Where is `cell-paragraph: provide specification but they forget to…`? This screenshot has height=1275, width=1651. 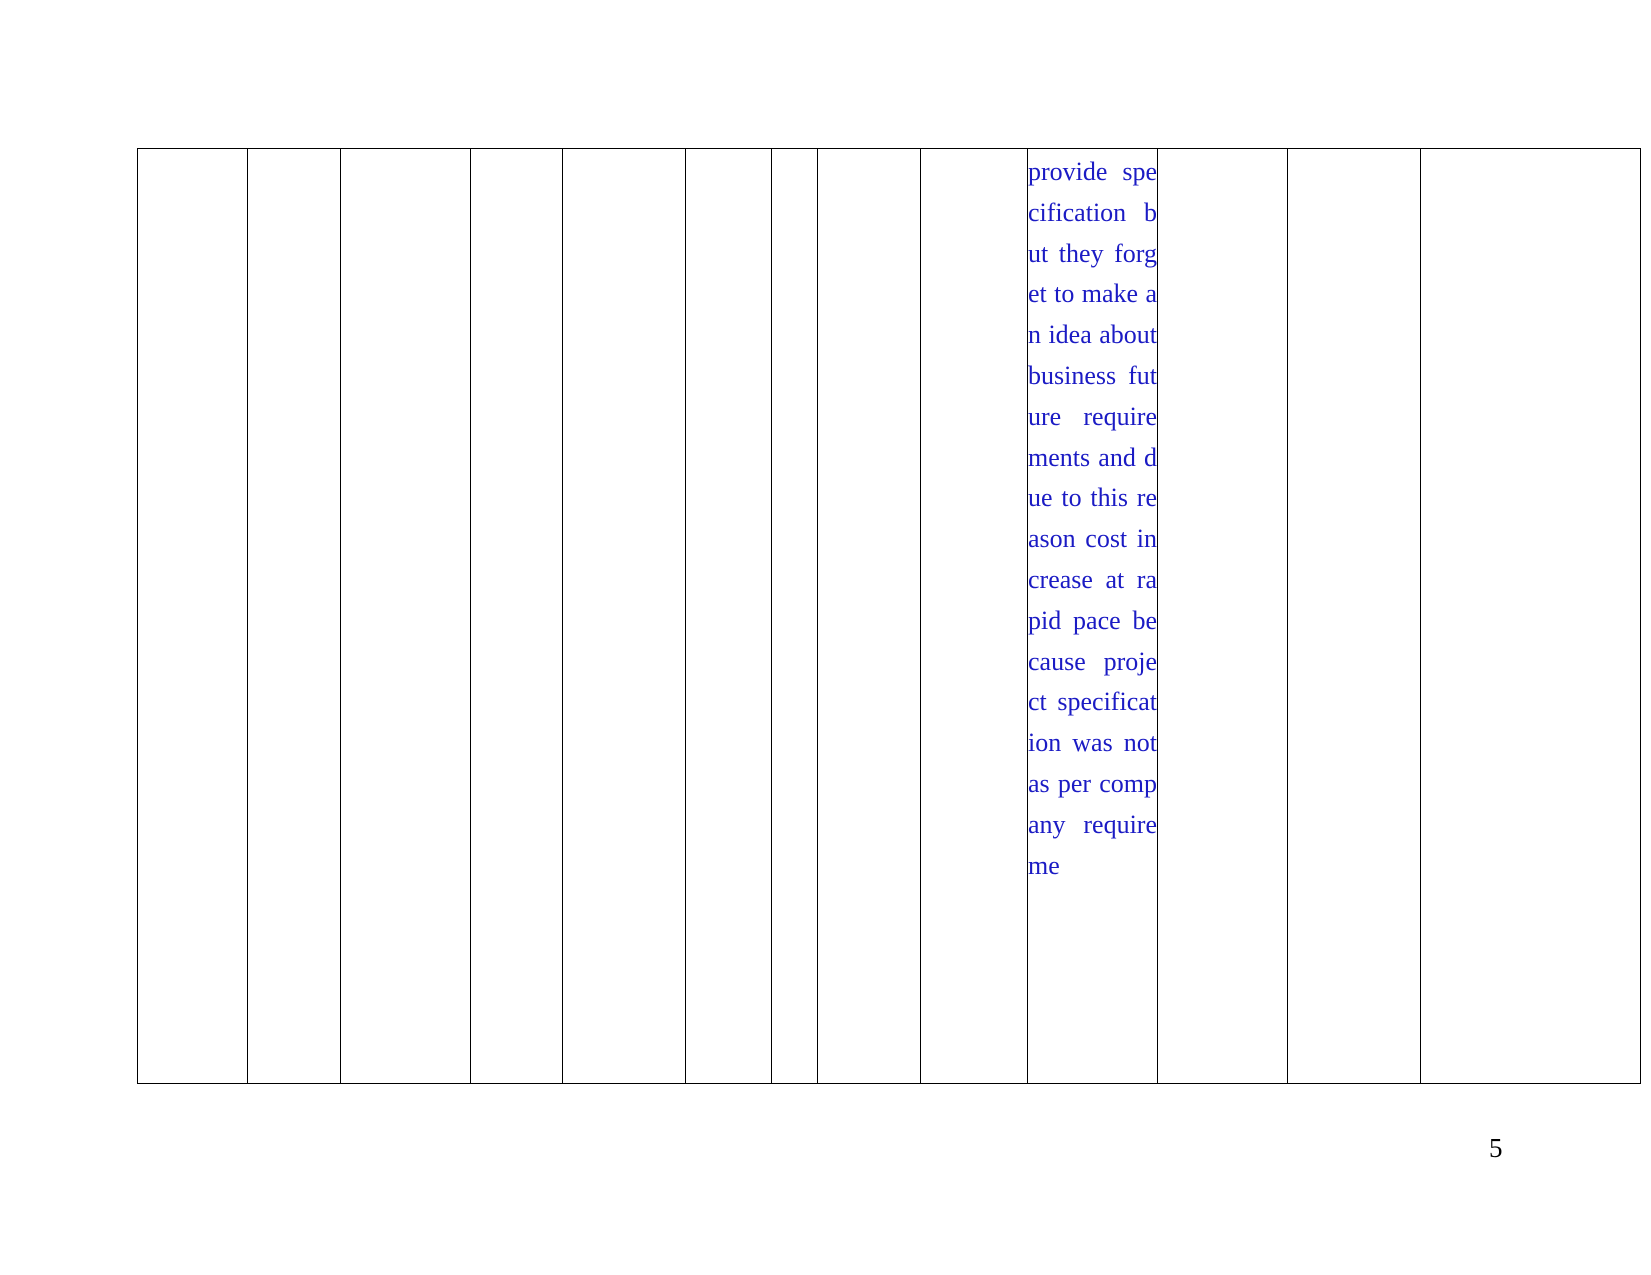
cell-paragraph: provide specification but they forget to… is located at coordinates (1092, 518).